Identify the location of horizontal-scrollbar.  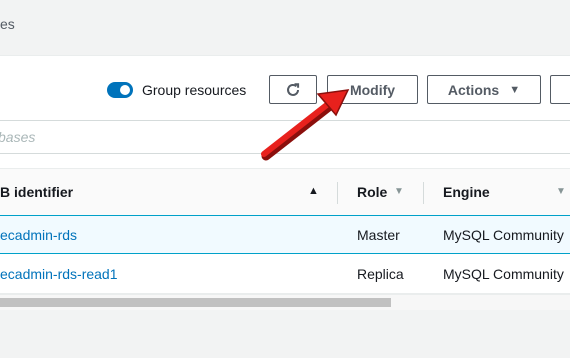
(285, 302).